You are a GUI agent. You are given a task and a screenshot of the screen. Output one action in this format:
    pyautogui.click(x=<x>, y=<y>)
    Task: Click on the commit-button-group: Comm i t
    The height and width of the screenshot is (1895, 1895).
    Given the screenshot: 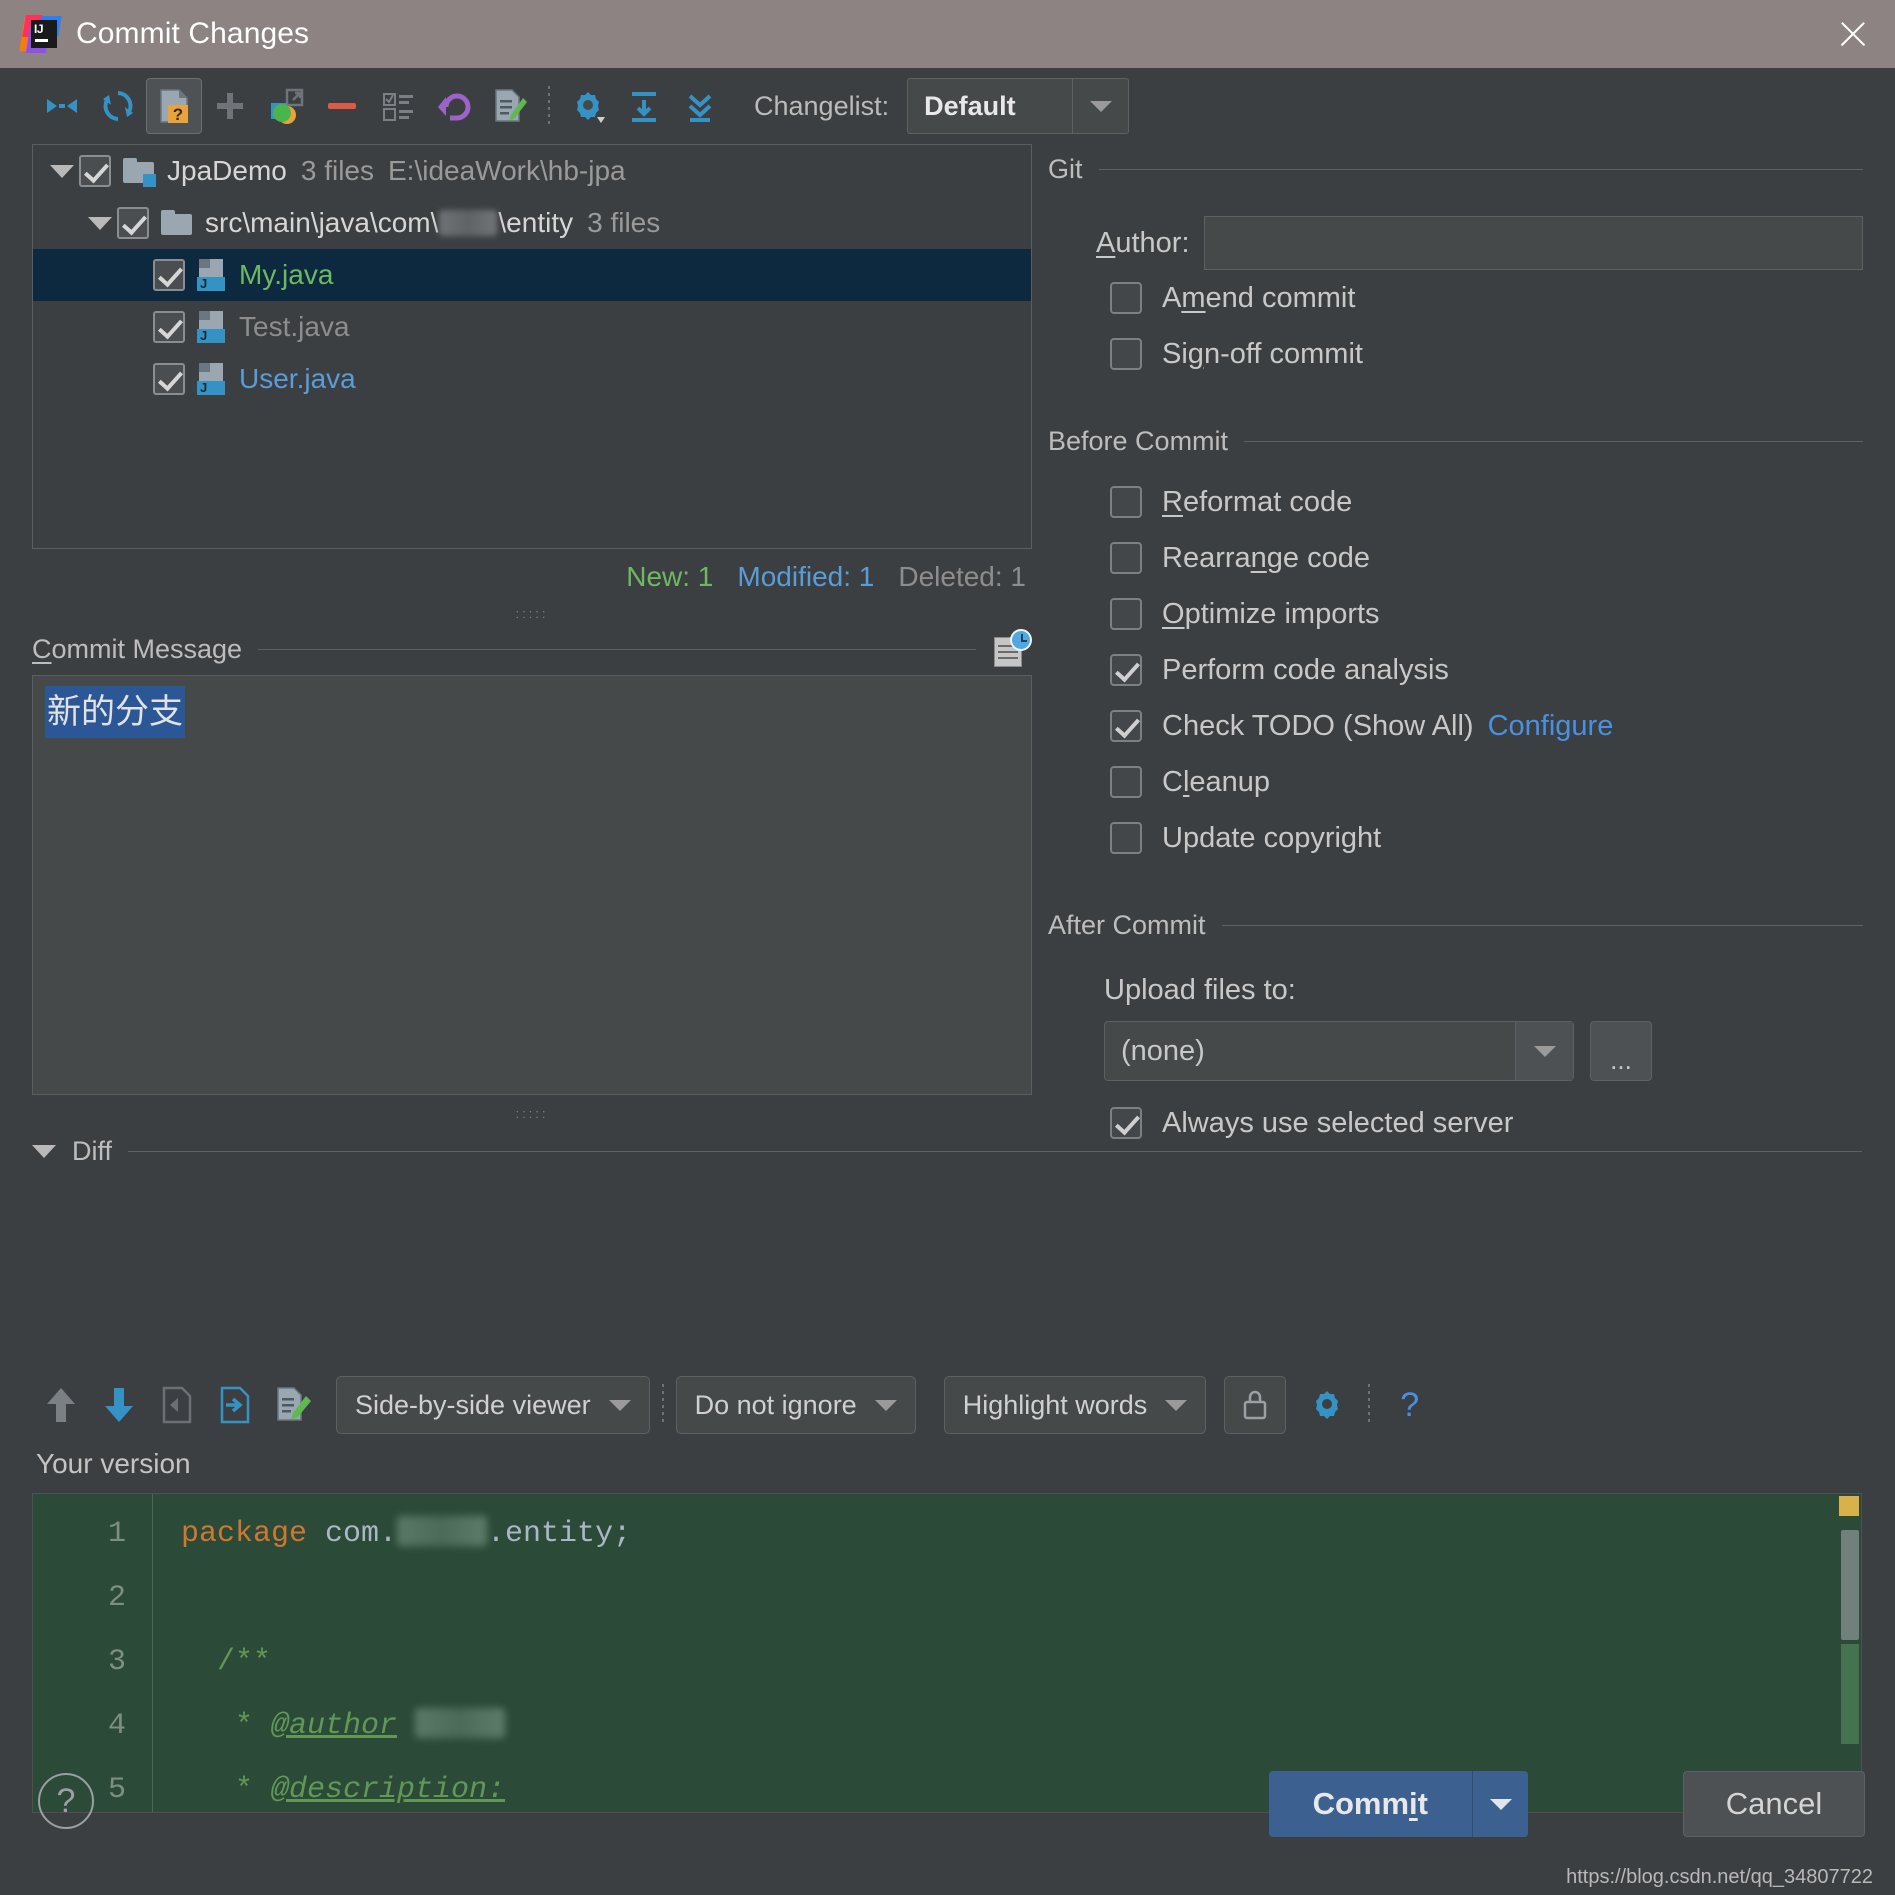 What is the action you would take?
    pyautogui.click(x=1398, y=1804)
    